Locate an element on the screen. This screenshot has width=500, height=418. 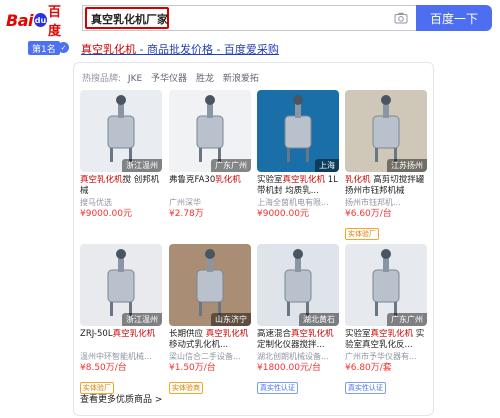
product-price: ¥8.50万/台 is located at coordinates (103, 368).